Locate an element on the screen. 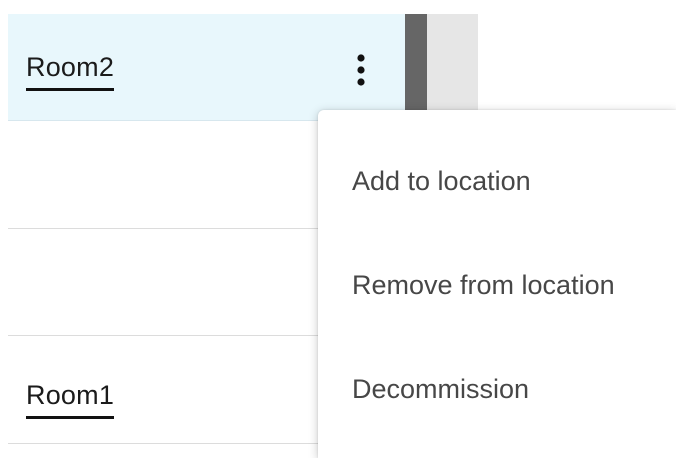 The width and height of the screenshot is (676, 458). list-row-room2: Room2 is located at coordinates (206, 67).